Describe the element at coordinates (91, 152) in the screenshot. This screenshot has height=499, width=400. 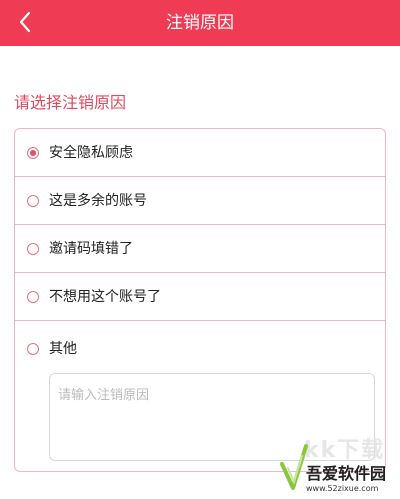
I see `option-label: 安全隐私顾虑` at that location.